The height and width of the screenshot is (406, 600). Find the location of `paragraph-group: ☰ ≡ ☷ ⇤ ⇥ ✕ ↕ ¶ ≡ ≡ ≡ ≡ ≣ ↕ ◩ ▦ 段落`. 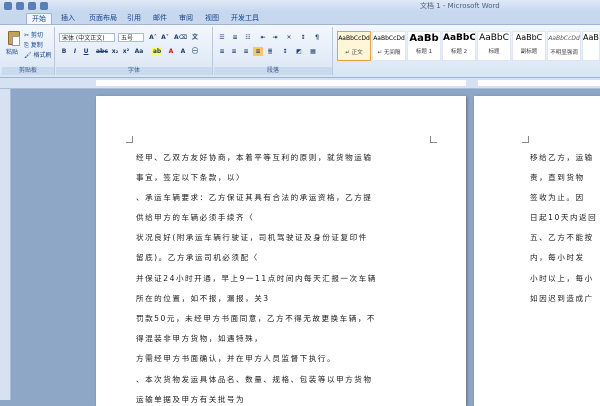

paragraph-group: ☰ ≡ ☷ ⇤ ⇥ ✕ ↕ ¶ ≡ ≡ ≡ ≡ ≣ ↕ ◩ ▦ 段落 is located at coordinates (273, 51).